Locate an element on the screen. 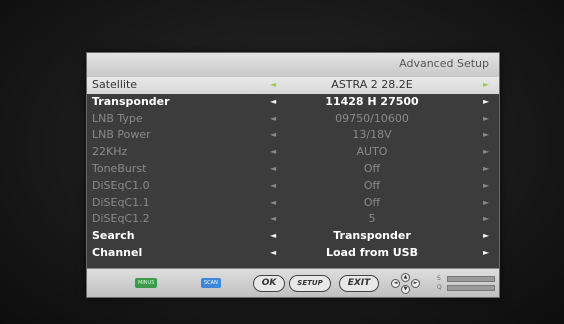 The width and height of the screenshot is (564, 324). setting-value: Load from USB is located at coordinates (372, 252).